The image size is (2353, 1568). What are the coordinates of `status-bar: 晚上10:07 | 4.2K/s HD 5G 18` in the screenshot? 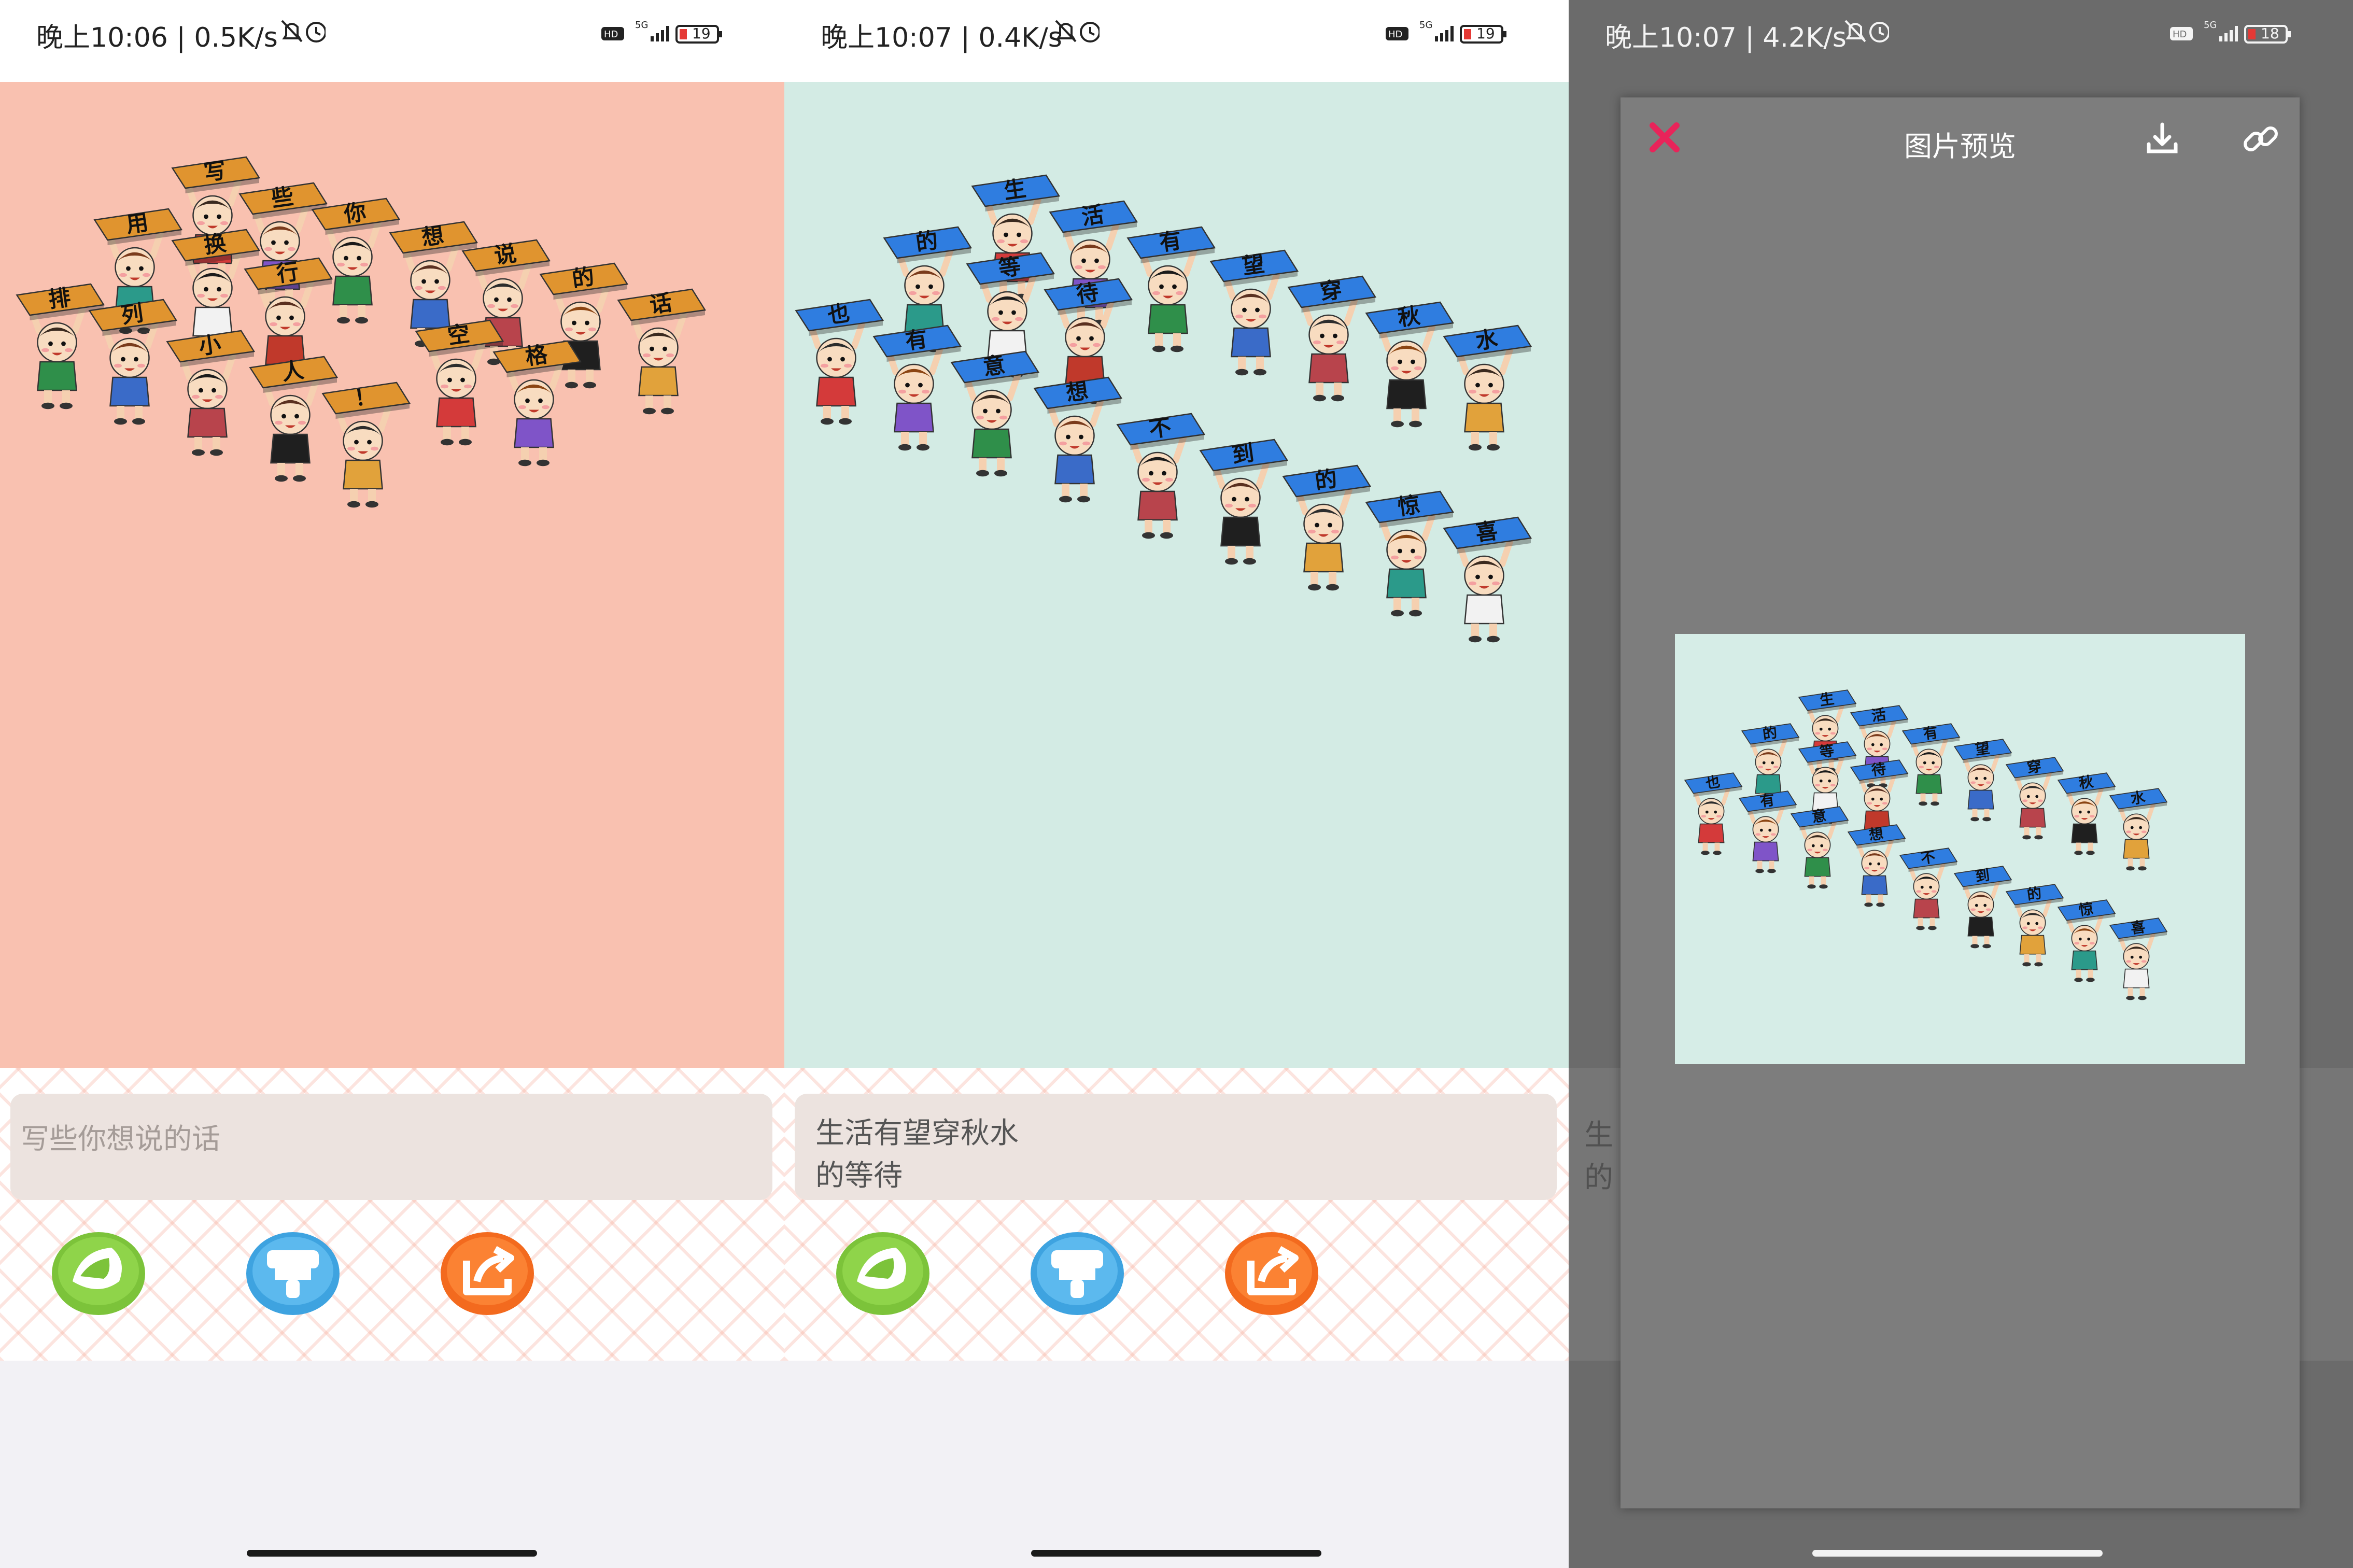 It's located at (1961, 41).